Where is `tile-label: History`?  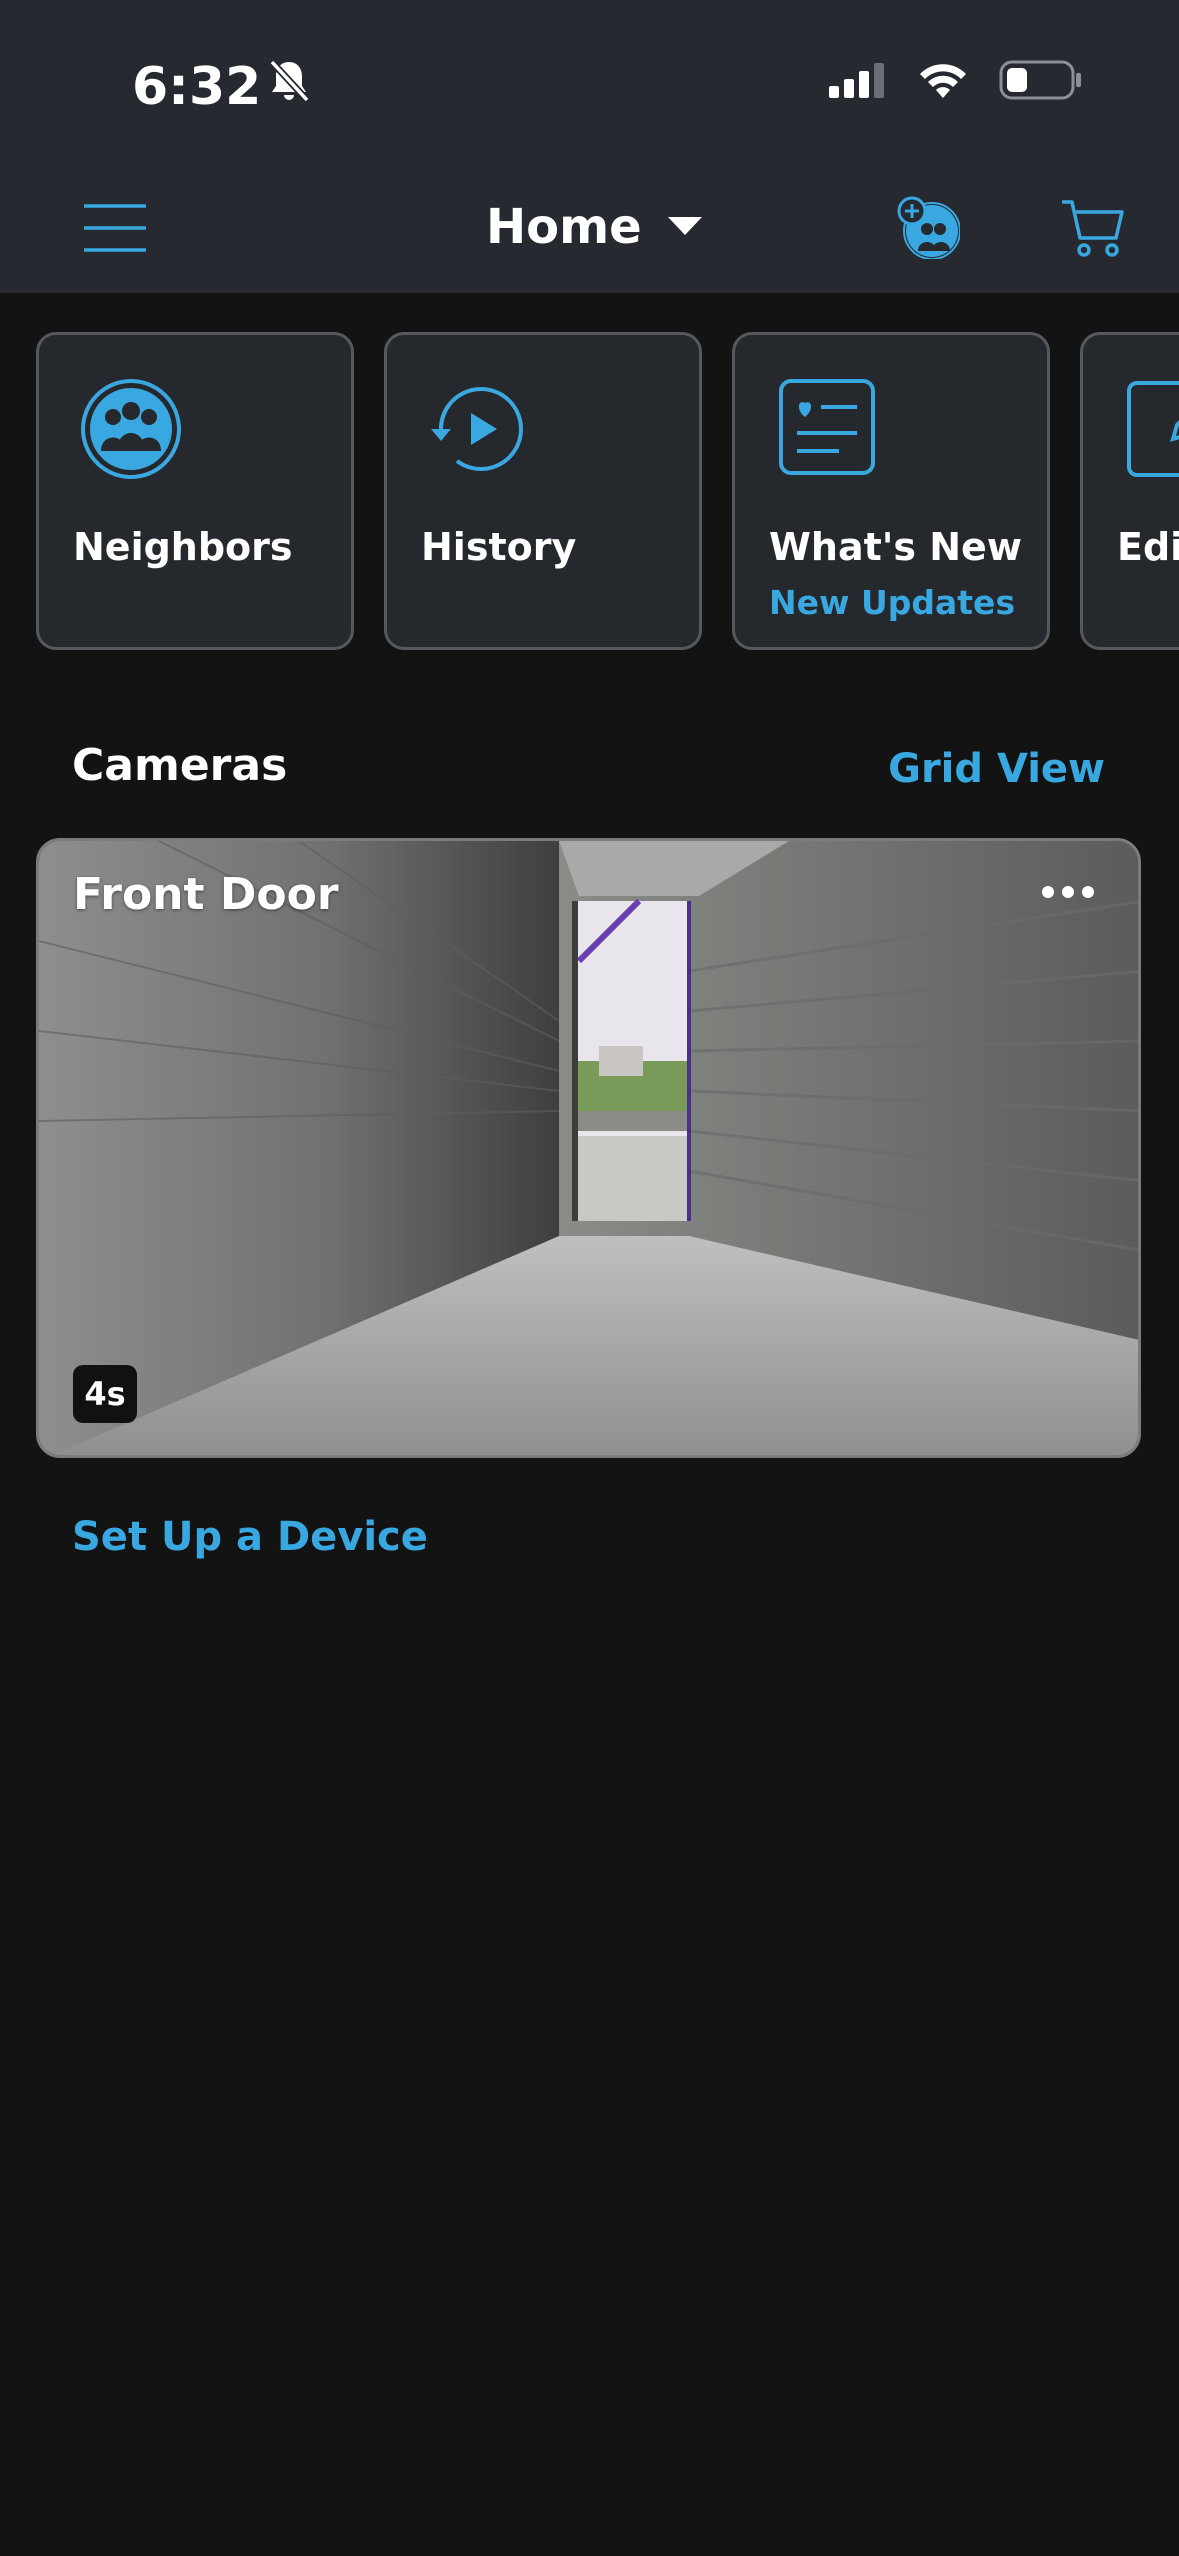 tile-label: History is located at coordinates (499, 547).